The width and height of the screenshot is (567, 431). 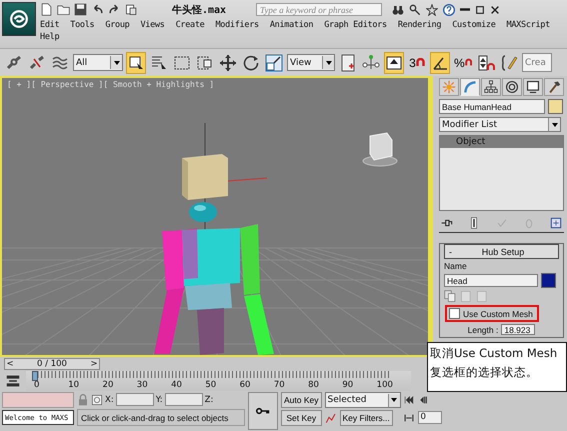 What do you see at coordinates (492, 106) in the screenshot?
I see `object-name-field: Base HumanHead` at bounding box center [492, 106].